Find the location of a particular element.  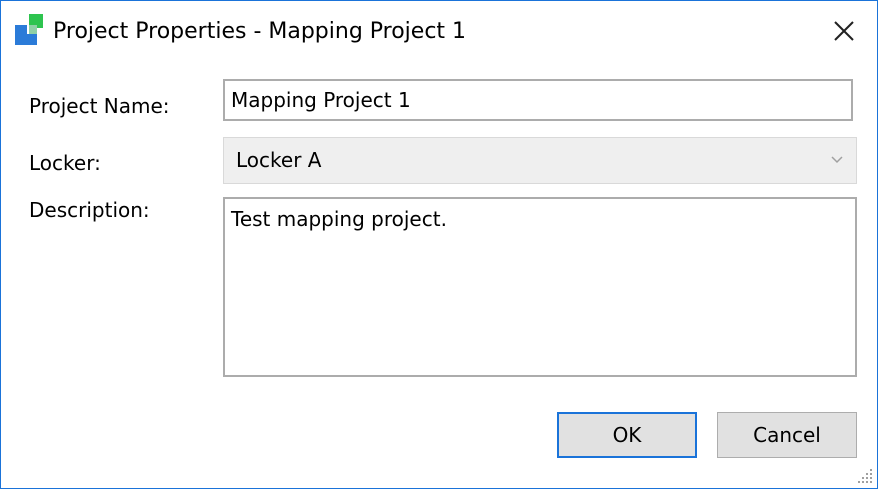

cancel-button: Cancel is located at coordinates (787, 435).